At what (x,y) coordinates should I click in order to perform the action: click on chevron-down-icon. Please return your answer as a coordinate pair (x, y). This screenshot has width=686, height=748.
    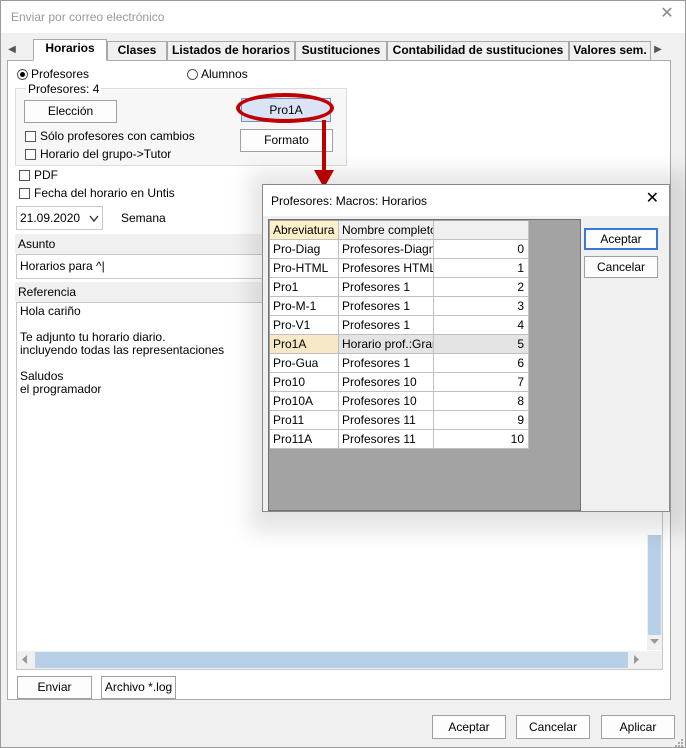
    Looking at the image, I should click on (94, 219).